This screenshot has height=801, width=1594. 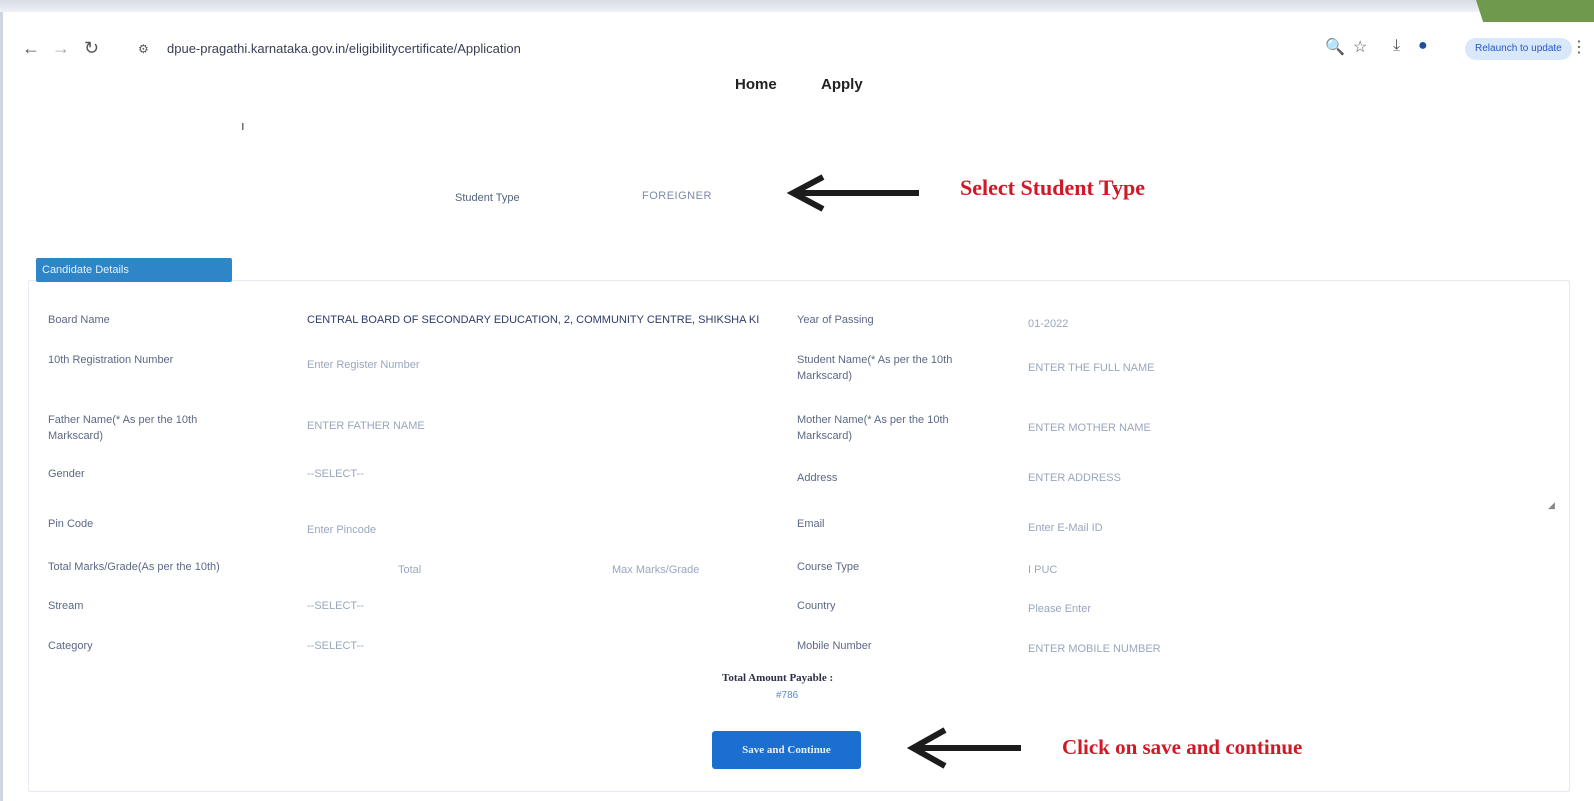 What do you see at coordinates (835, 320) in the screenshot?
I see `year-of-passing-label: Year of Passing` at bounding box center [835, 320].